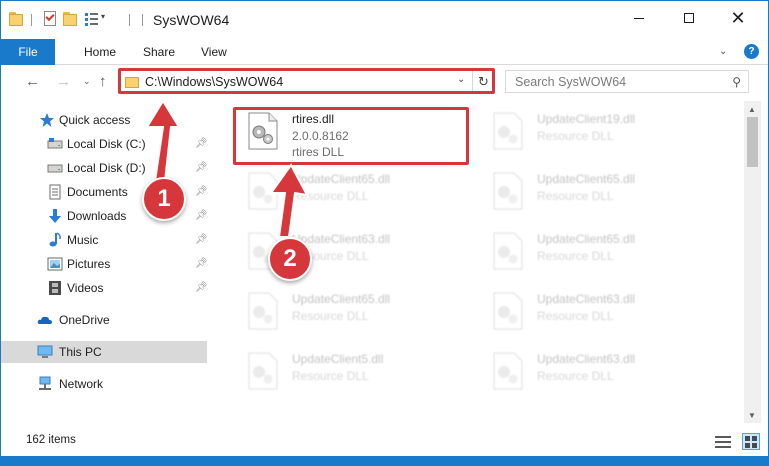 This screenshot has width=769, height=466. I want to click on maximize-button, so click(689, 18).